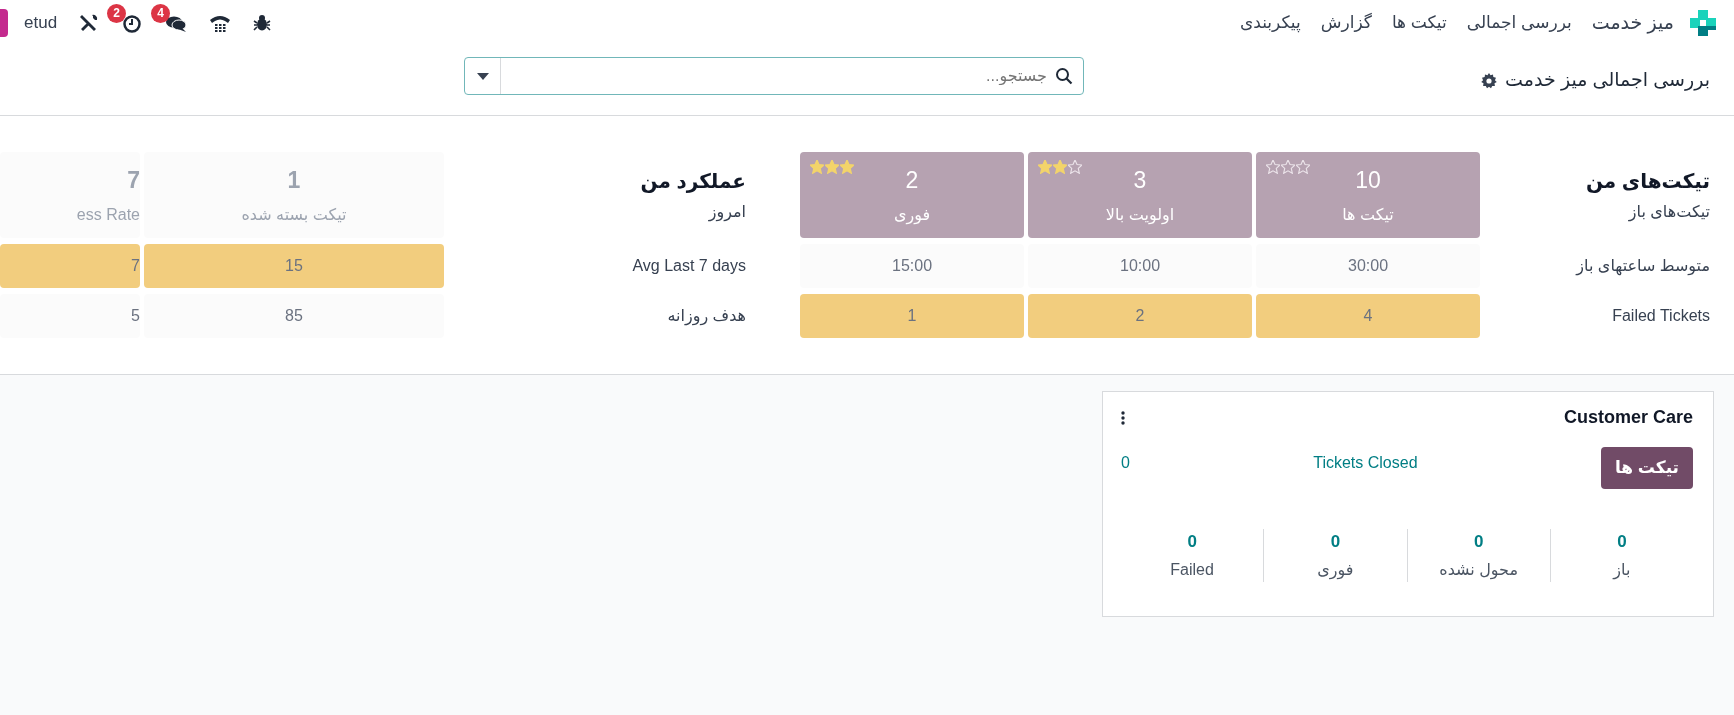 This screenshot has height=715, width=1734. Describe the element at coordinates (1621, 571) in the screenshot. I see `stat-label: باز` at that location.